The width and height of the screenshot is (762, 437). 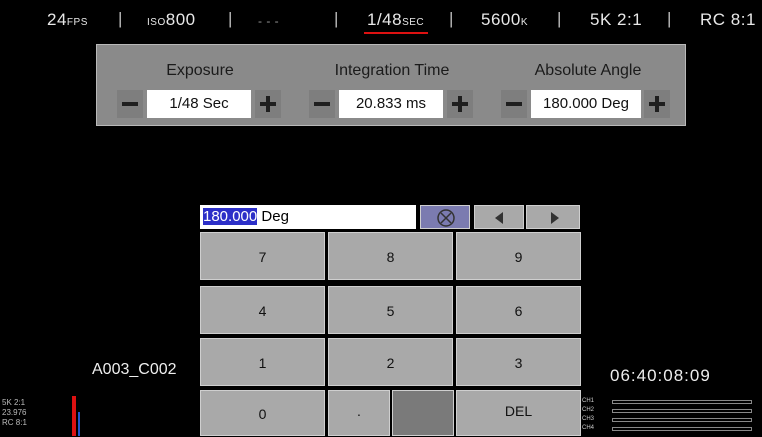 What do you see at coordinates (588, 70) in the screenshot?
I see `absolute-angle-label: Absolute Angle` at bounding box center [588, 70].